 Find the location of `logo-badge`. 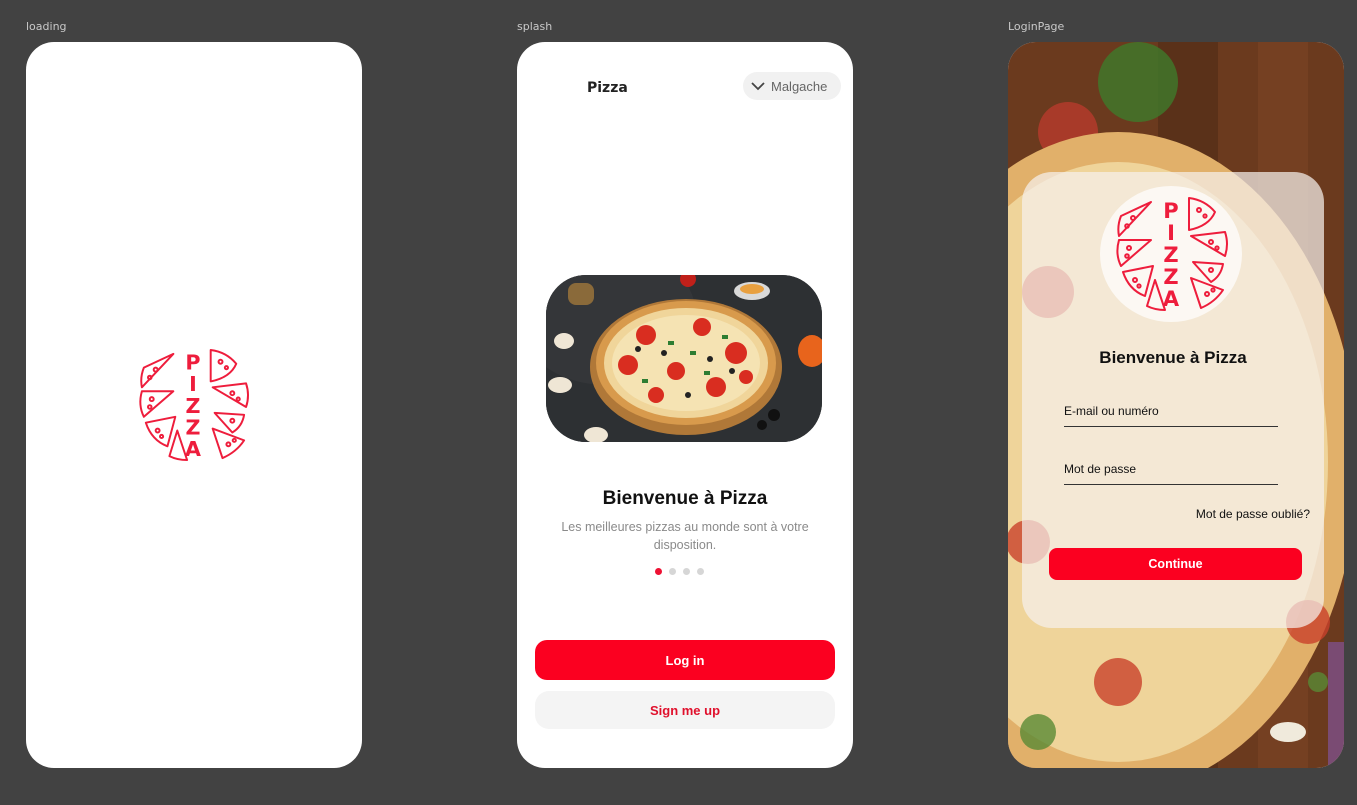

logo-badge is located at coordinates (1171, 254).